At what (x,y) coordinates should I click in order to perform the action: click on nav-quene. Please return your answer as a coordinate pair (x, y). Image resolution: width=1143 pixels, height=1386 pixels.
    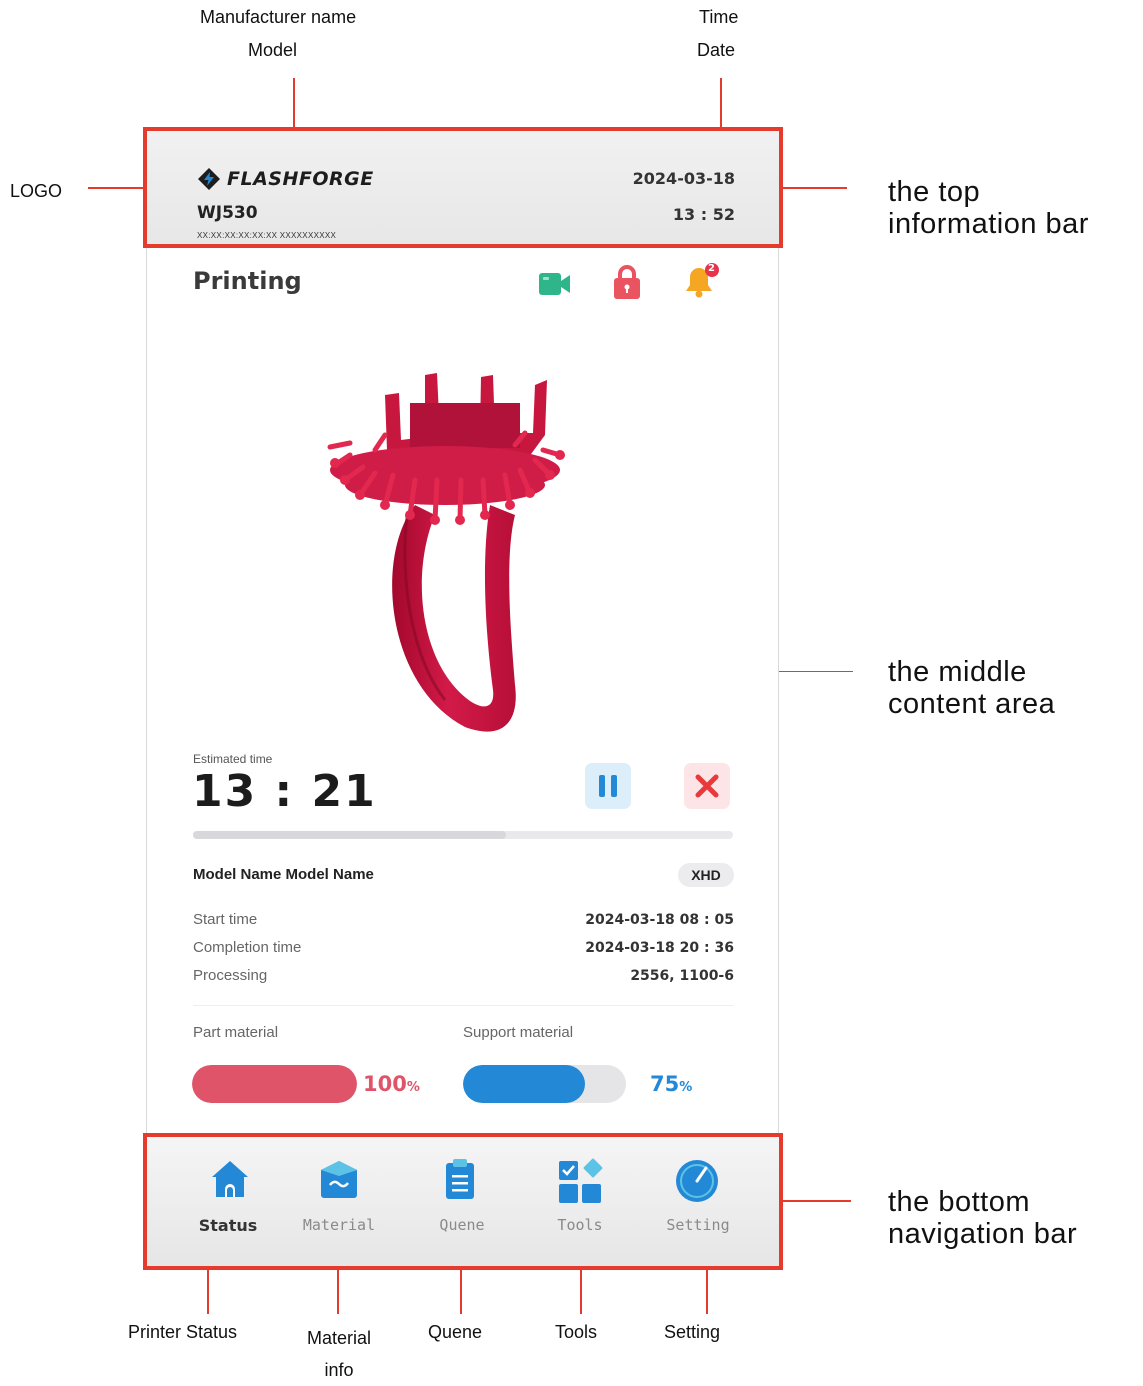
    Looking at the image, I should click on (460, 1181).